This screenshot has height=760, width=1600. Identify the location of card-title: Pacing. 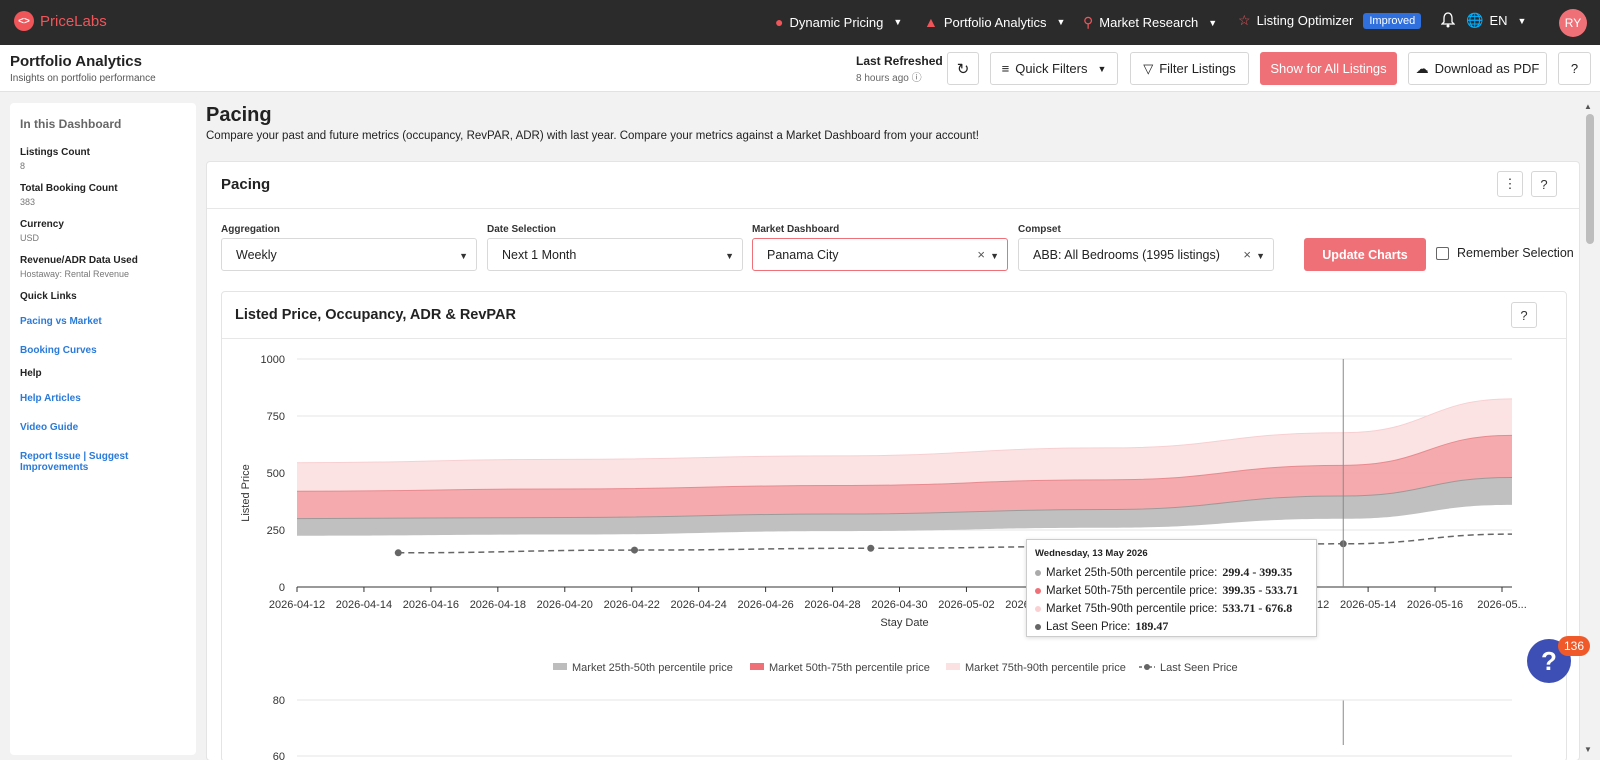
(246, 184).